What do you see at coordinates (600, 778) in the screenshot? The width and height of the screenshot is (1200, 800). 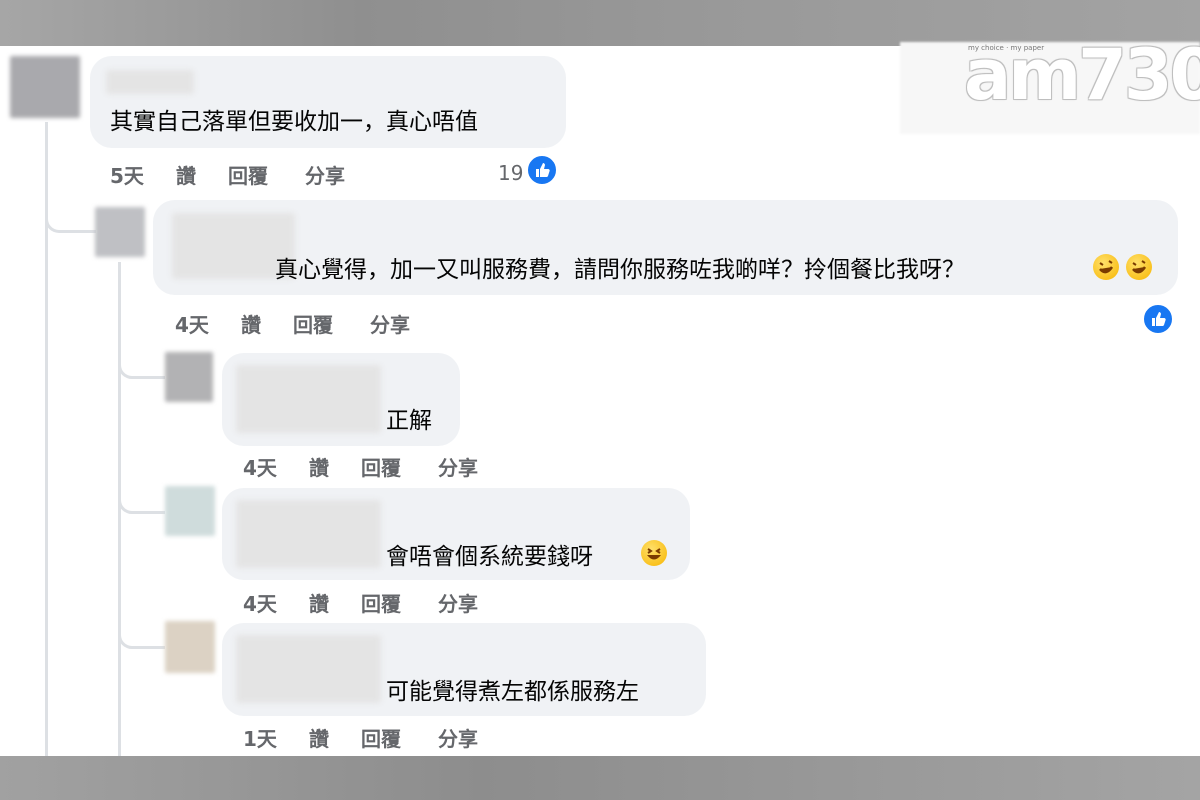 I see `bottom-frame-bar` at bounding box center [600, 778].